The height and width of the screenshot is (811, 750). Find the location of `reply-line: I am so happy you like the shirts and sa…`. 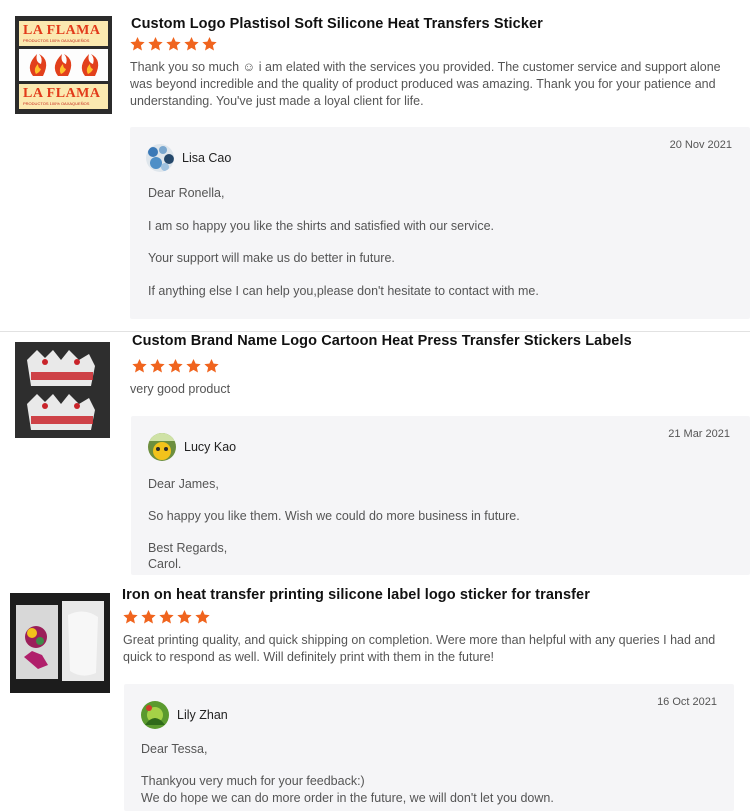

reply-line: I am so happy you like the shirts and sa… is located at coordinates (321, 226).